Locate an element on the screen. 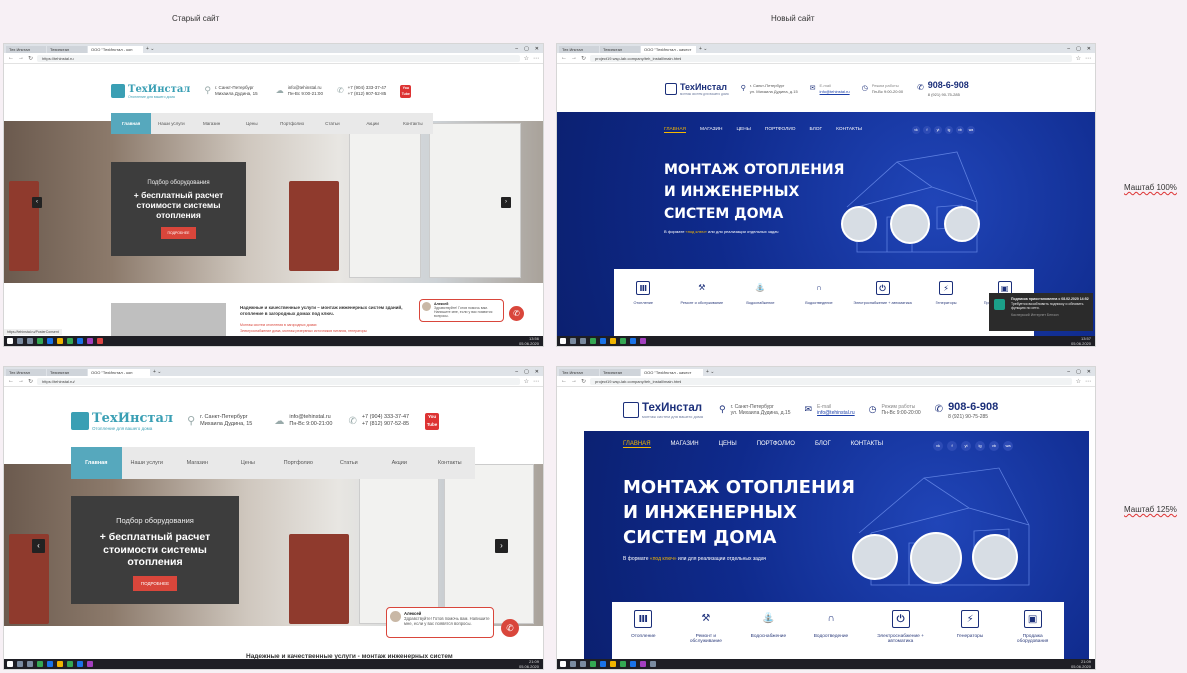 This screenshot has width=1187, height=673. service-equipment: ▣Продажа оборудования is located at coordinates (1033, 627).